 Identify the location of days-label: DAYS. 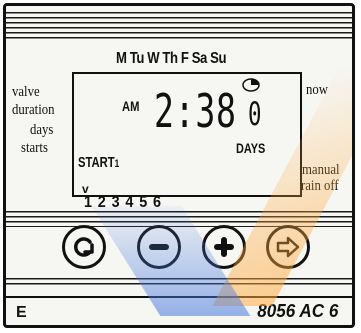
(251, 148).